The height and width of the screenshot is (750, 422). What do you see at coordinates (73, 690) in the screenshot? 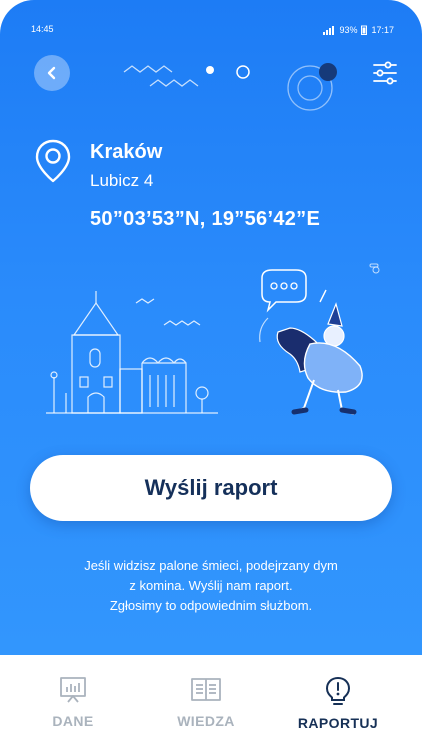
I see `chart-board-icon` at bounding box center [73, 690].